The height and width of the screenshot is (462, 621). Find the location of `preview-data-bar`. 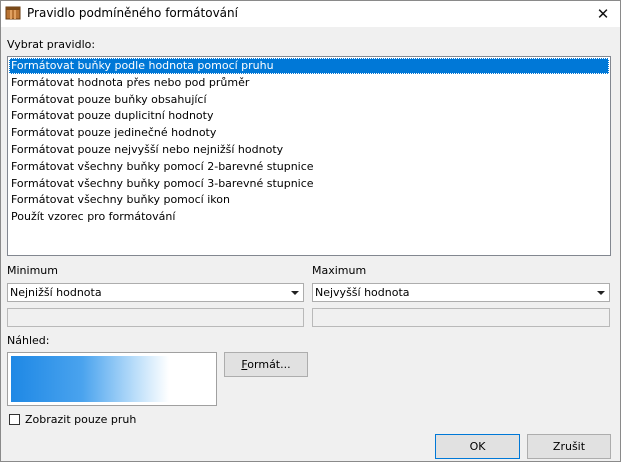

preview-data-bar is located at coordinates (90, 379).